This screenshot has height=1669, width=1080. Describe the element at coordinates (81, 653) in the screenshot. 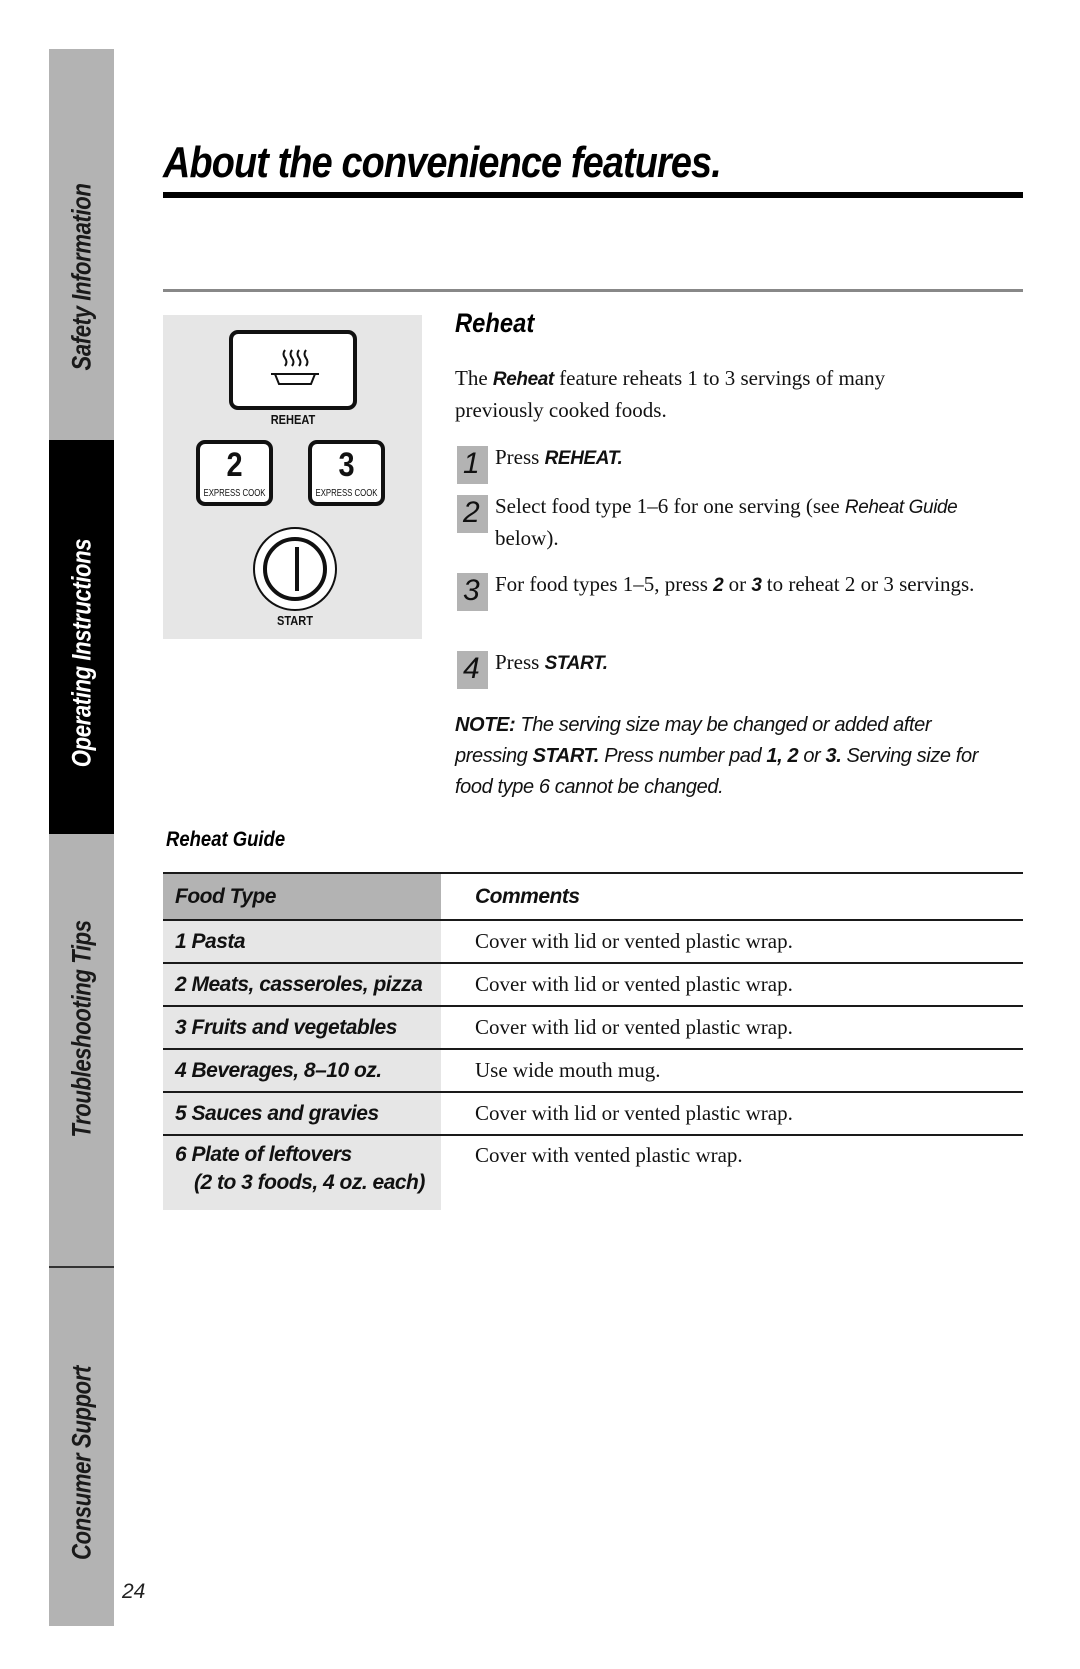

I see `tab-label: Operating Instructions` at that location.